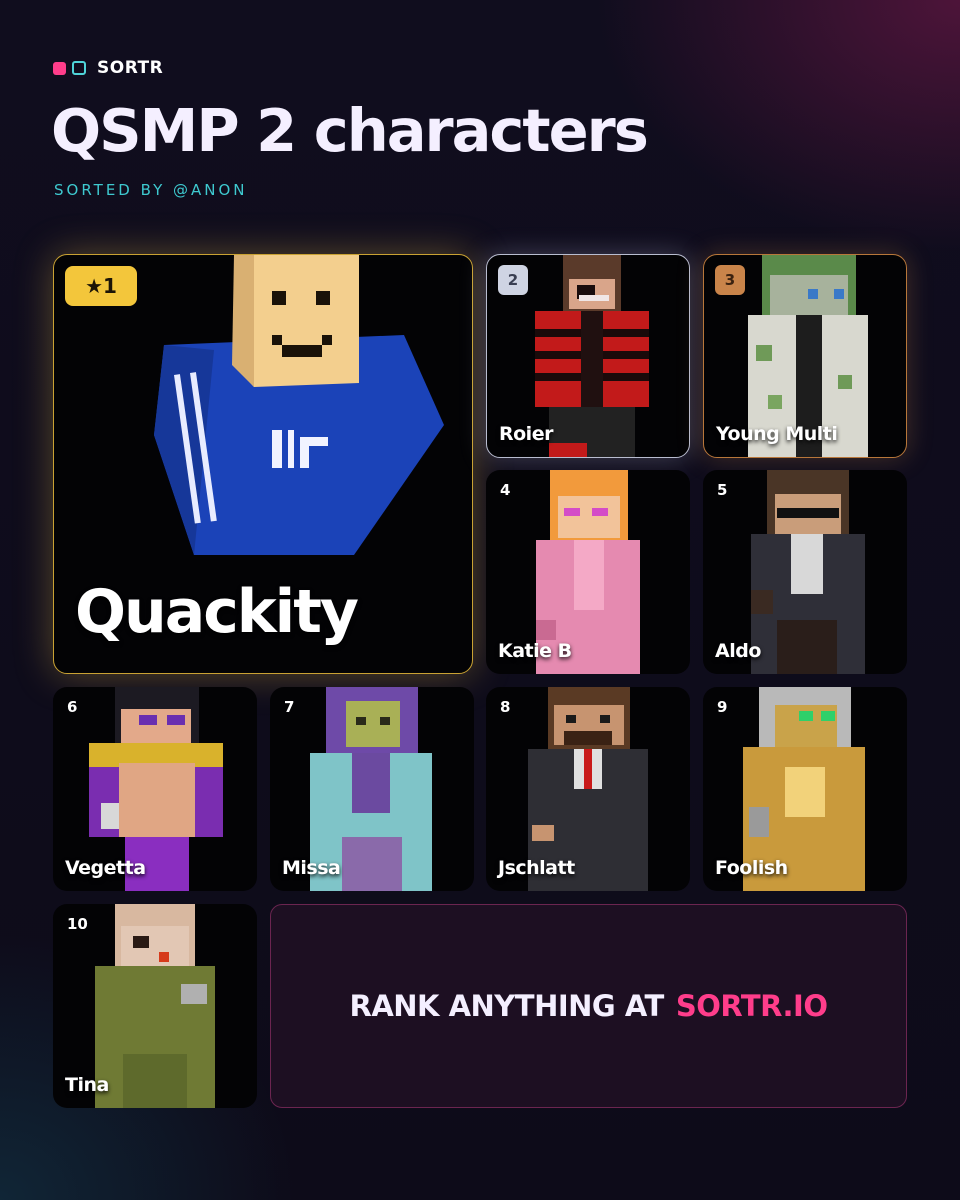 This screenshot has width=960, height=1200. I want to click on logo-pink-square-icon, so click(59, 68).